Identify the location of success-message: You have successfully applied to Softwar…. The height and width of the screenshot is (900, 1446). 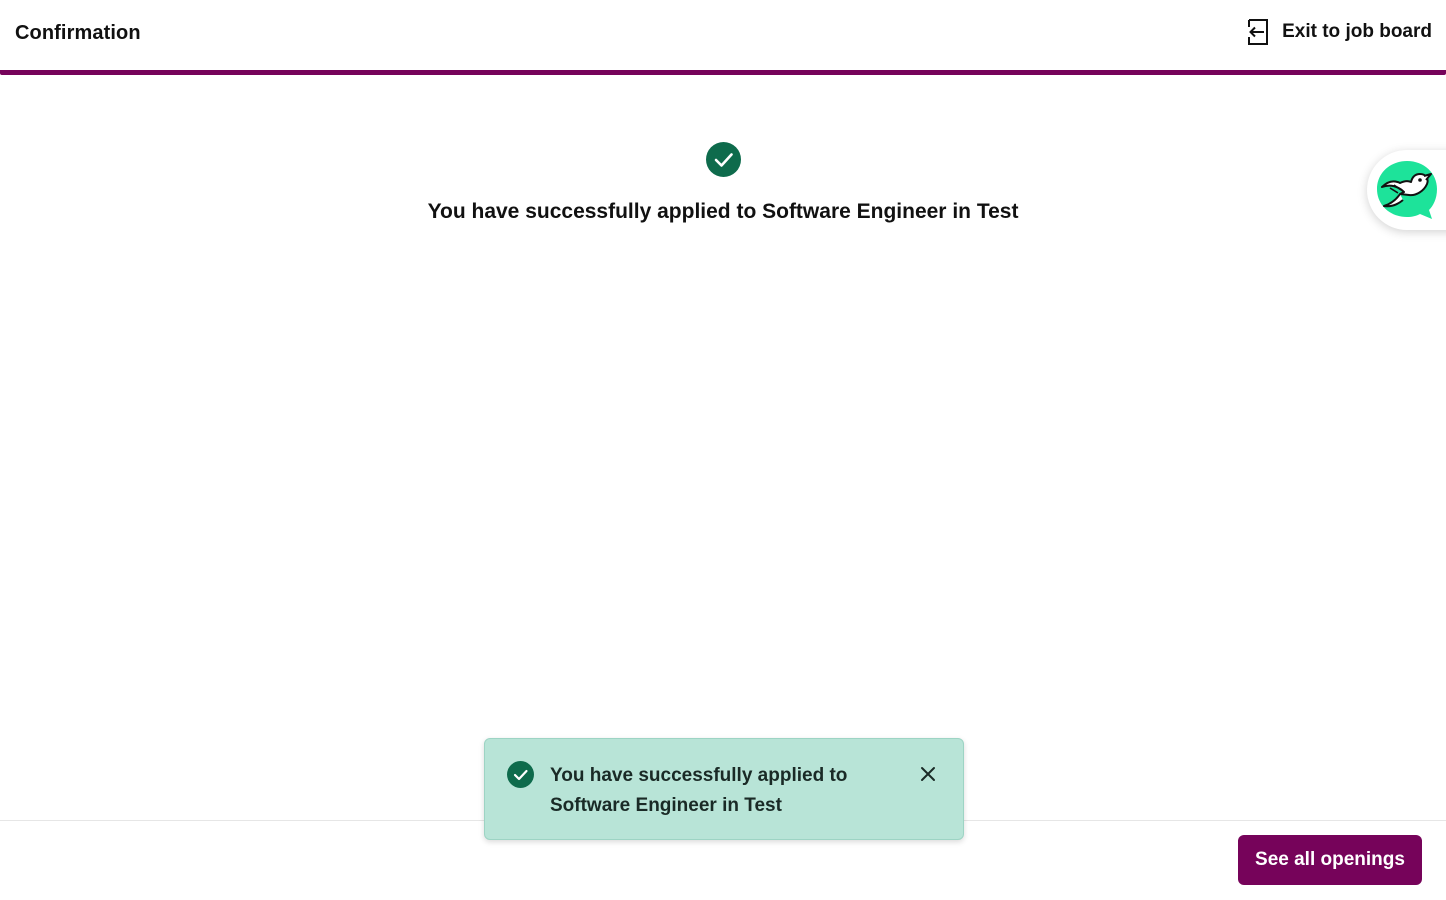
(723, 211).